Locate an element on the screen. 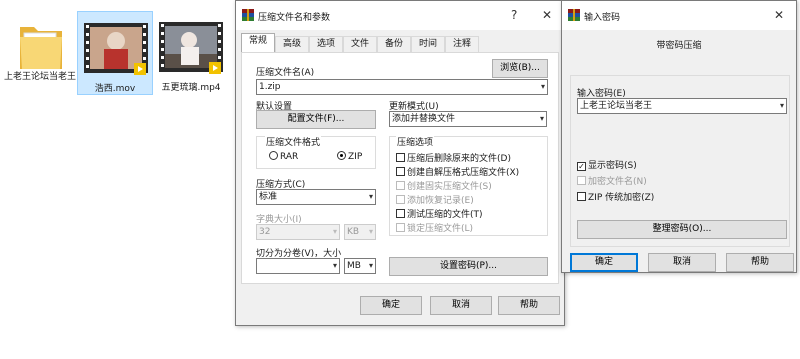  format-group-label: 压缩文件格式 is located at coordinates (293, 141).